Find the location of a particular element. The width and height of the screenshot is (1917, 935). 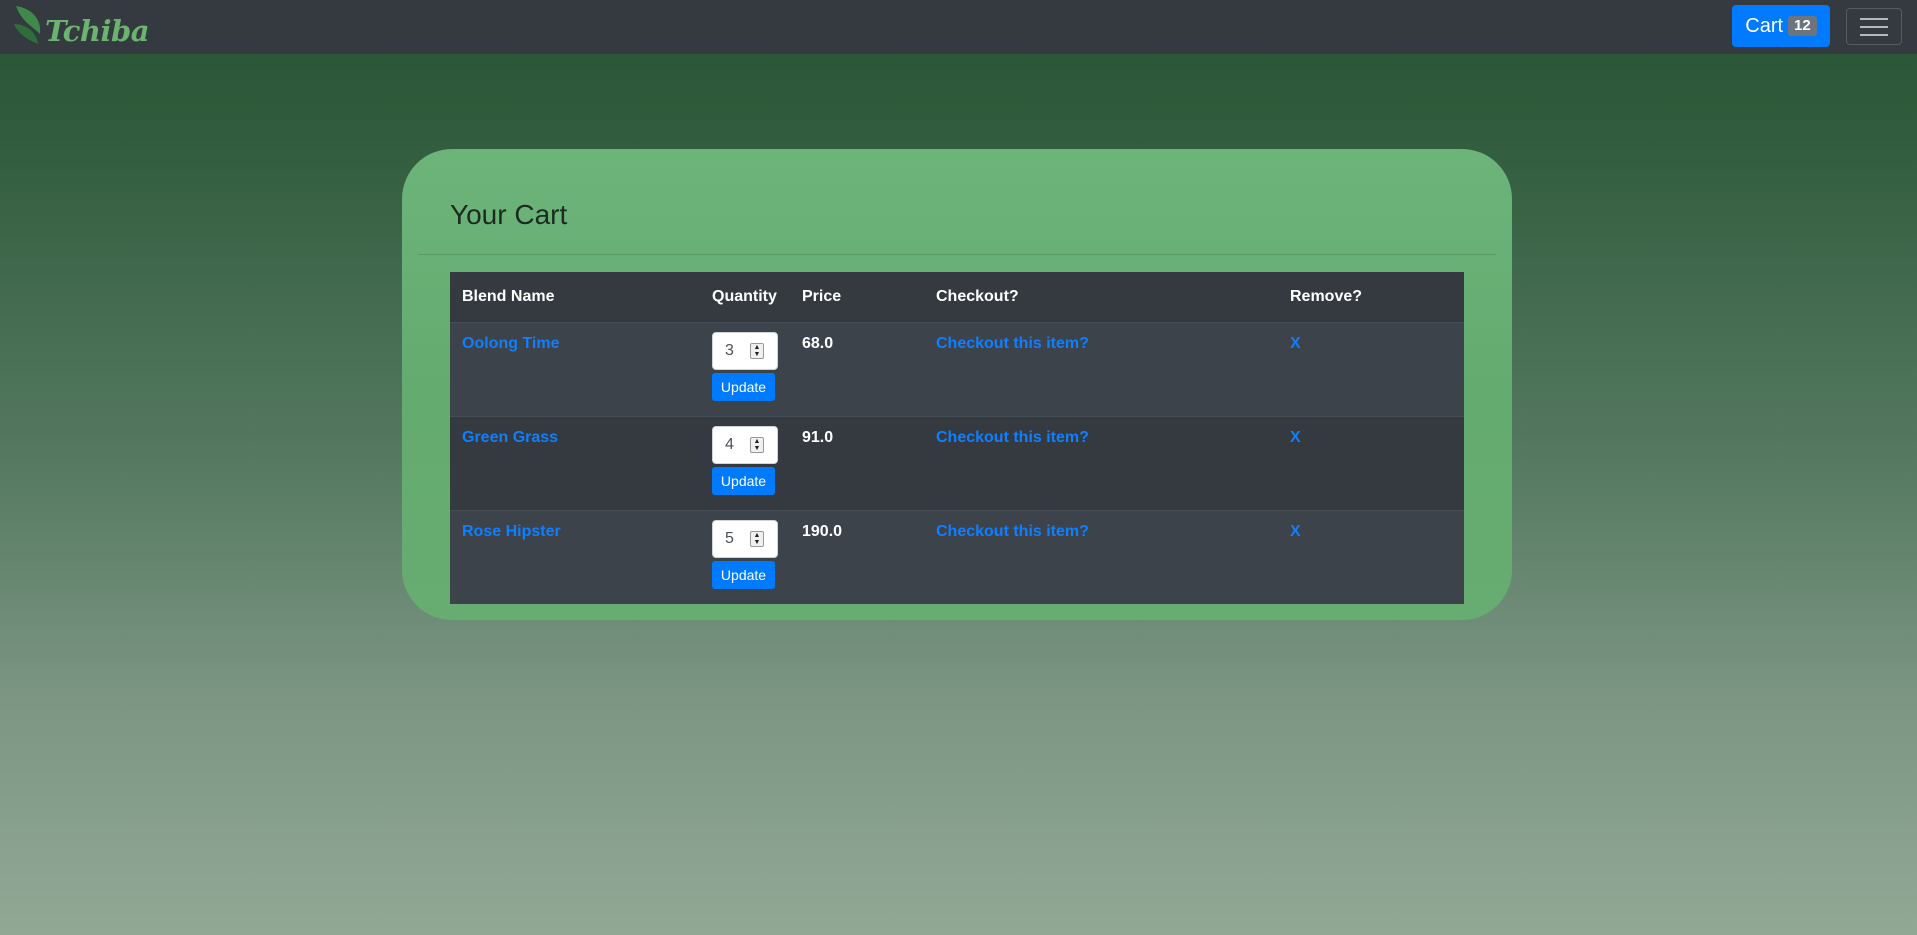

quantity-value: 4 is located at coordinates (729, 444).